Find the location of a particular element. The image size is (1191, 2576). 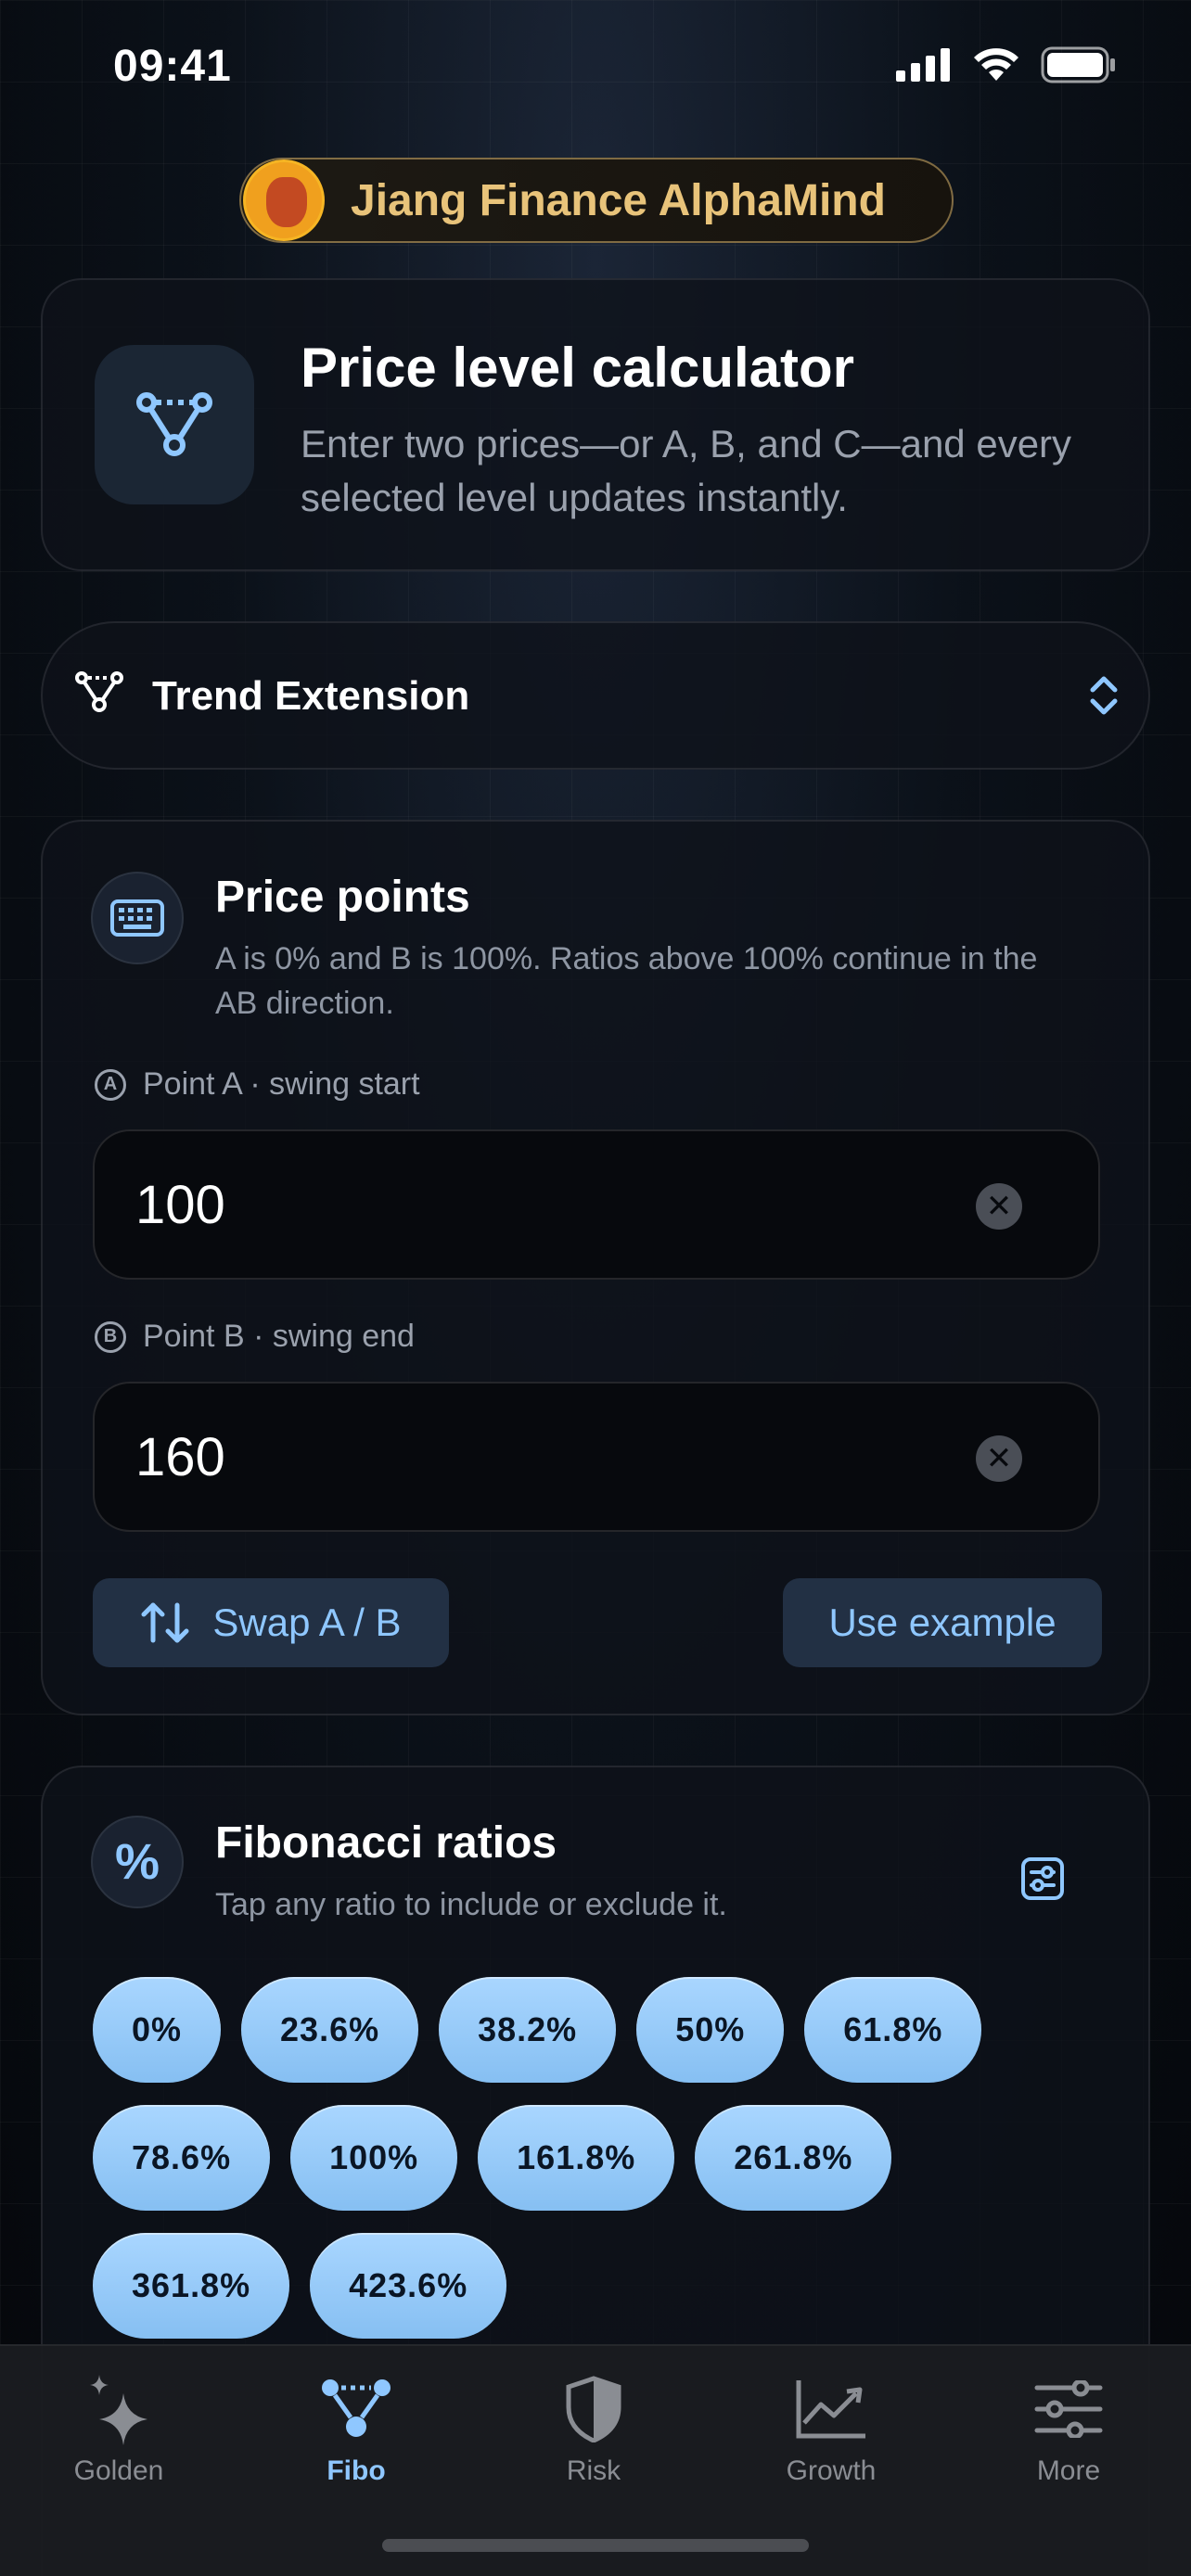

status-bar: 09:41 is located at coordinates (595, 69).